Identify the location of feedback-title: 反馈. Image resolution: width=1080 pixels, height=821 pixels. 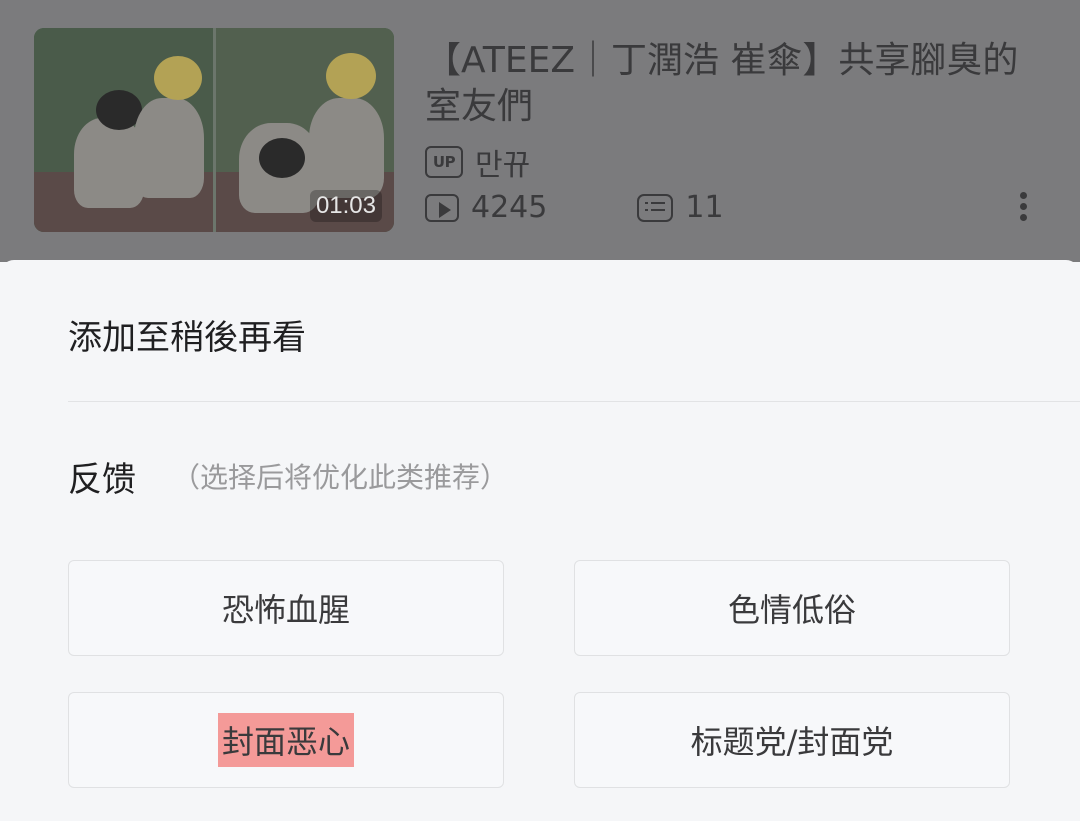
(102, 480).